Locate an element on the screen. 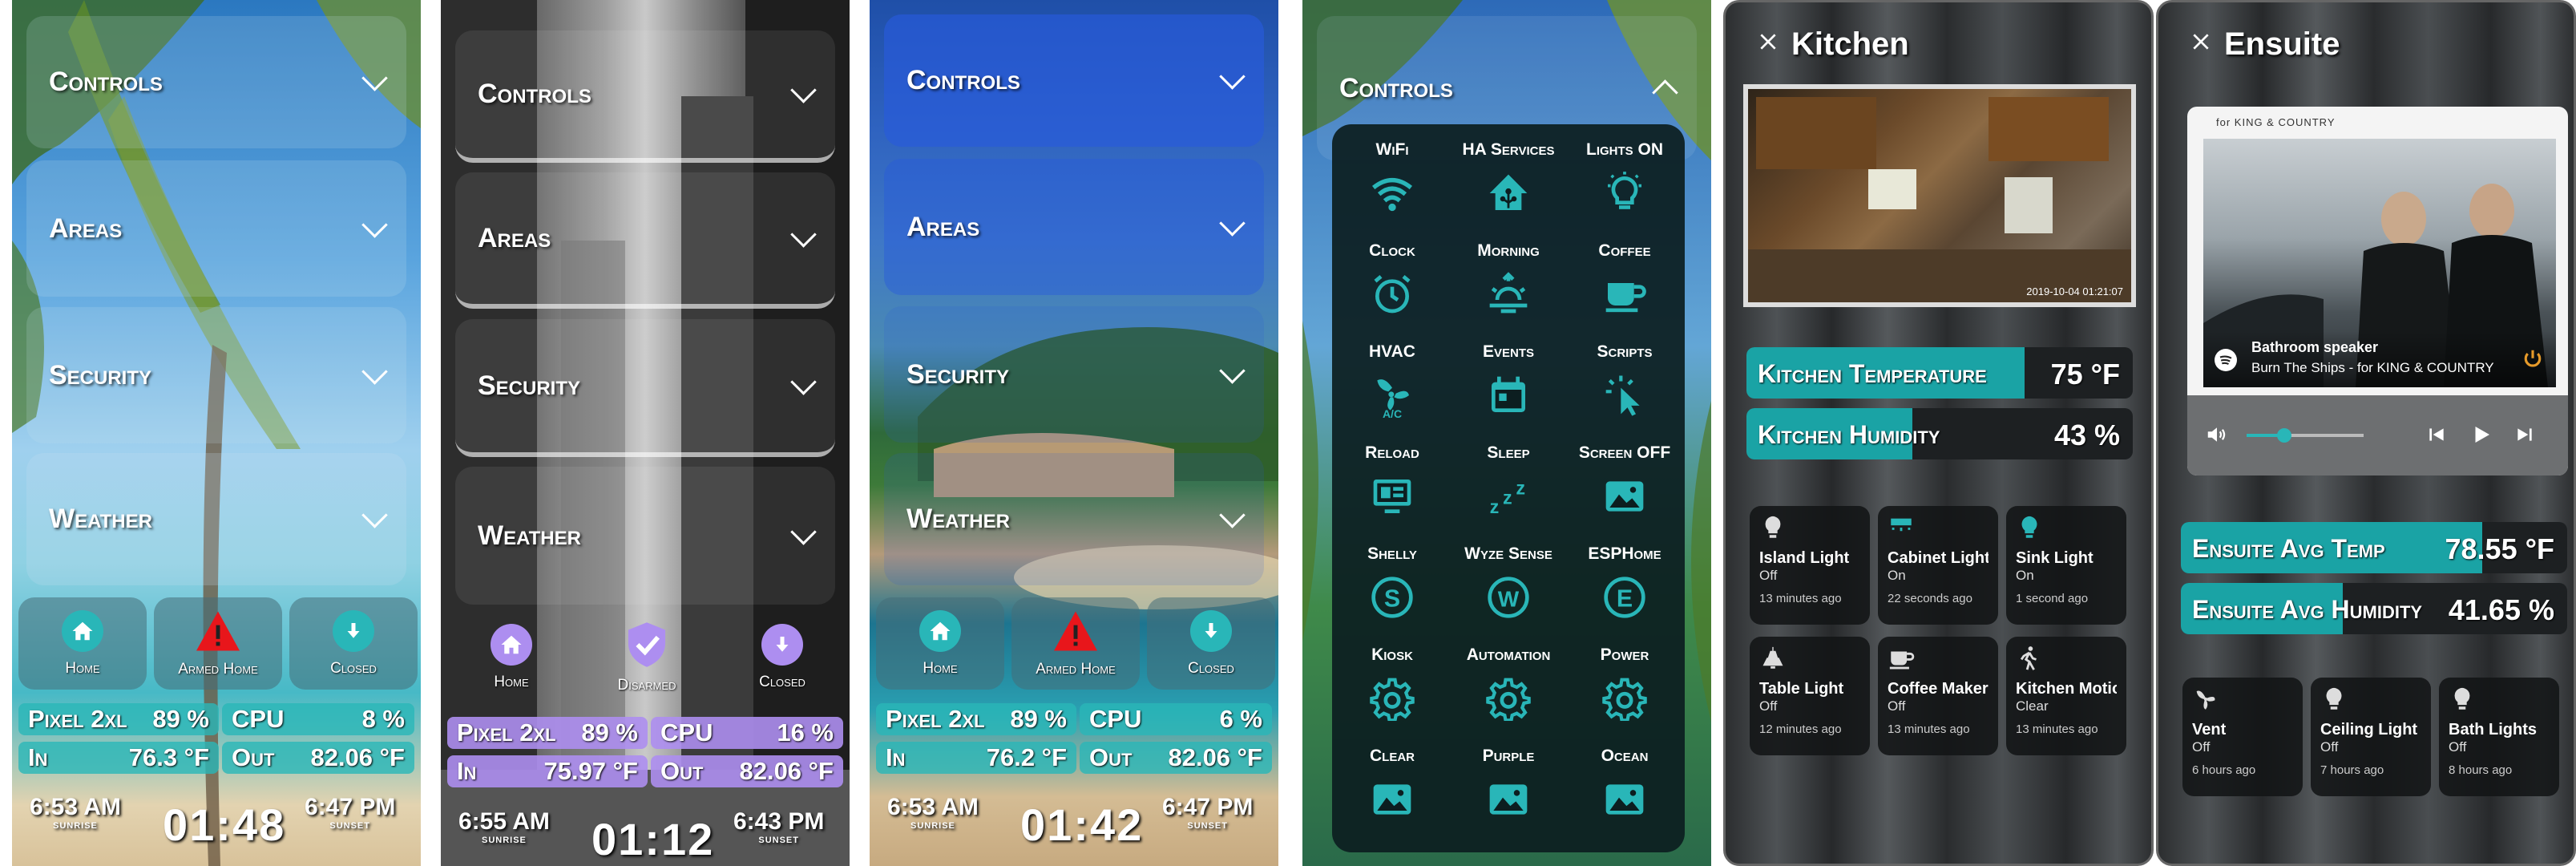 The width and height of the screenshot is (2576, 866). arrow-down-circle-icon is located at coordinates (782, 644).